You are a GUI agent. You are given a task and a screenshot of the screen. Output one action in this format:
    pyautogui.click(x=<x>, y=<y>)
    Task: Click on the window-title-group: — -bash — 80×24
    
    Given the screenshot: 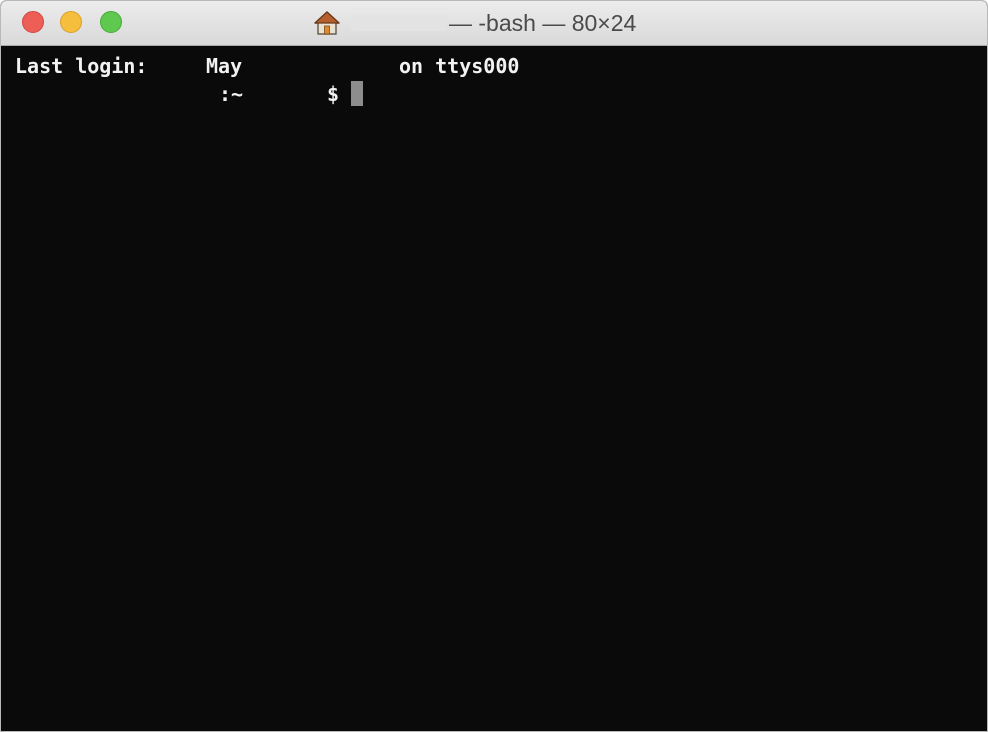 What is the action you would take?
    pyautogui.click(x=501, y=23)
    